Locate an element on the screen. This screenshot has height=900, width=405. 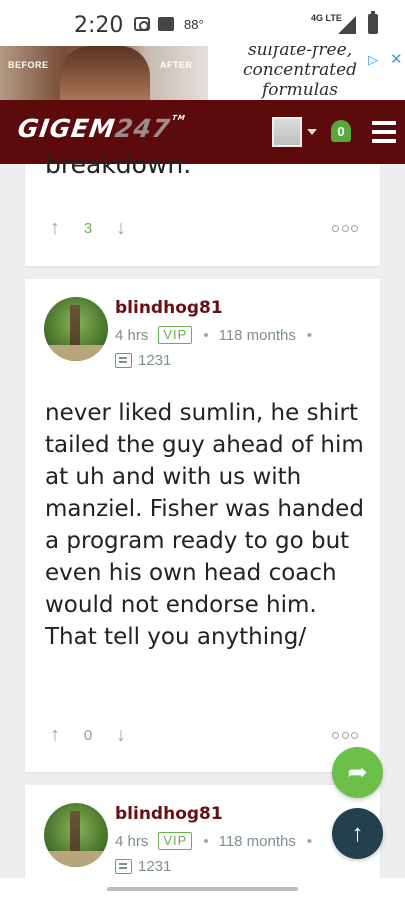
camera-icon is located at coordinates (142, 24).